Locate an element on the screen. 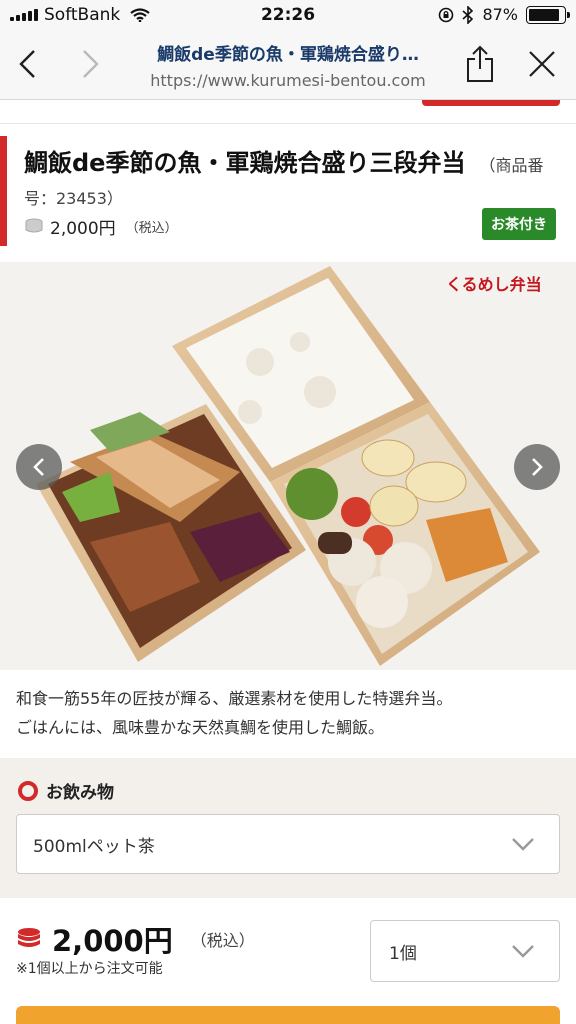  order-price-row: 2,000円 （税込） is located at coordinates (135, 939).